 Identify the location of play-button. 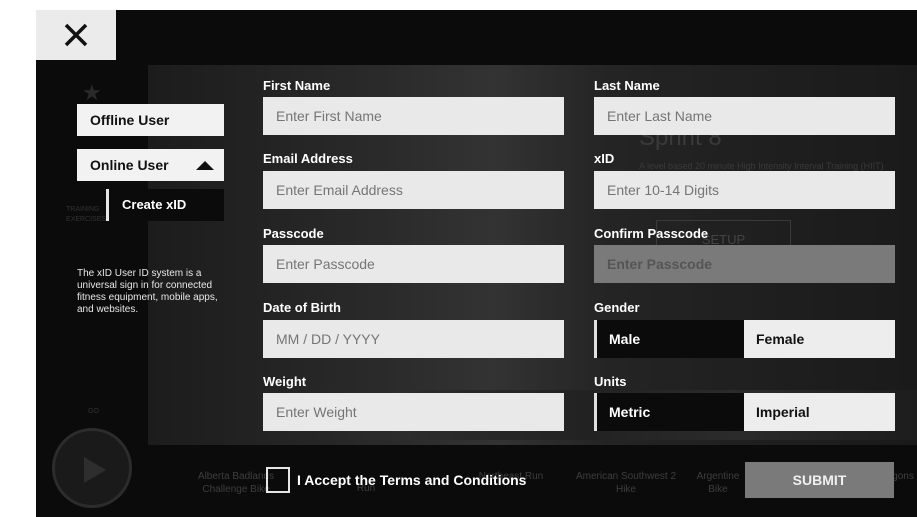
(92, 468).